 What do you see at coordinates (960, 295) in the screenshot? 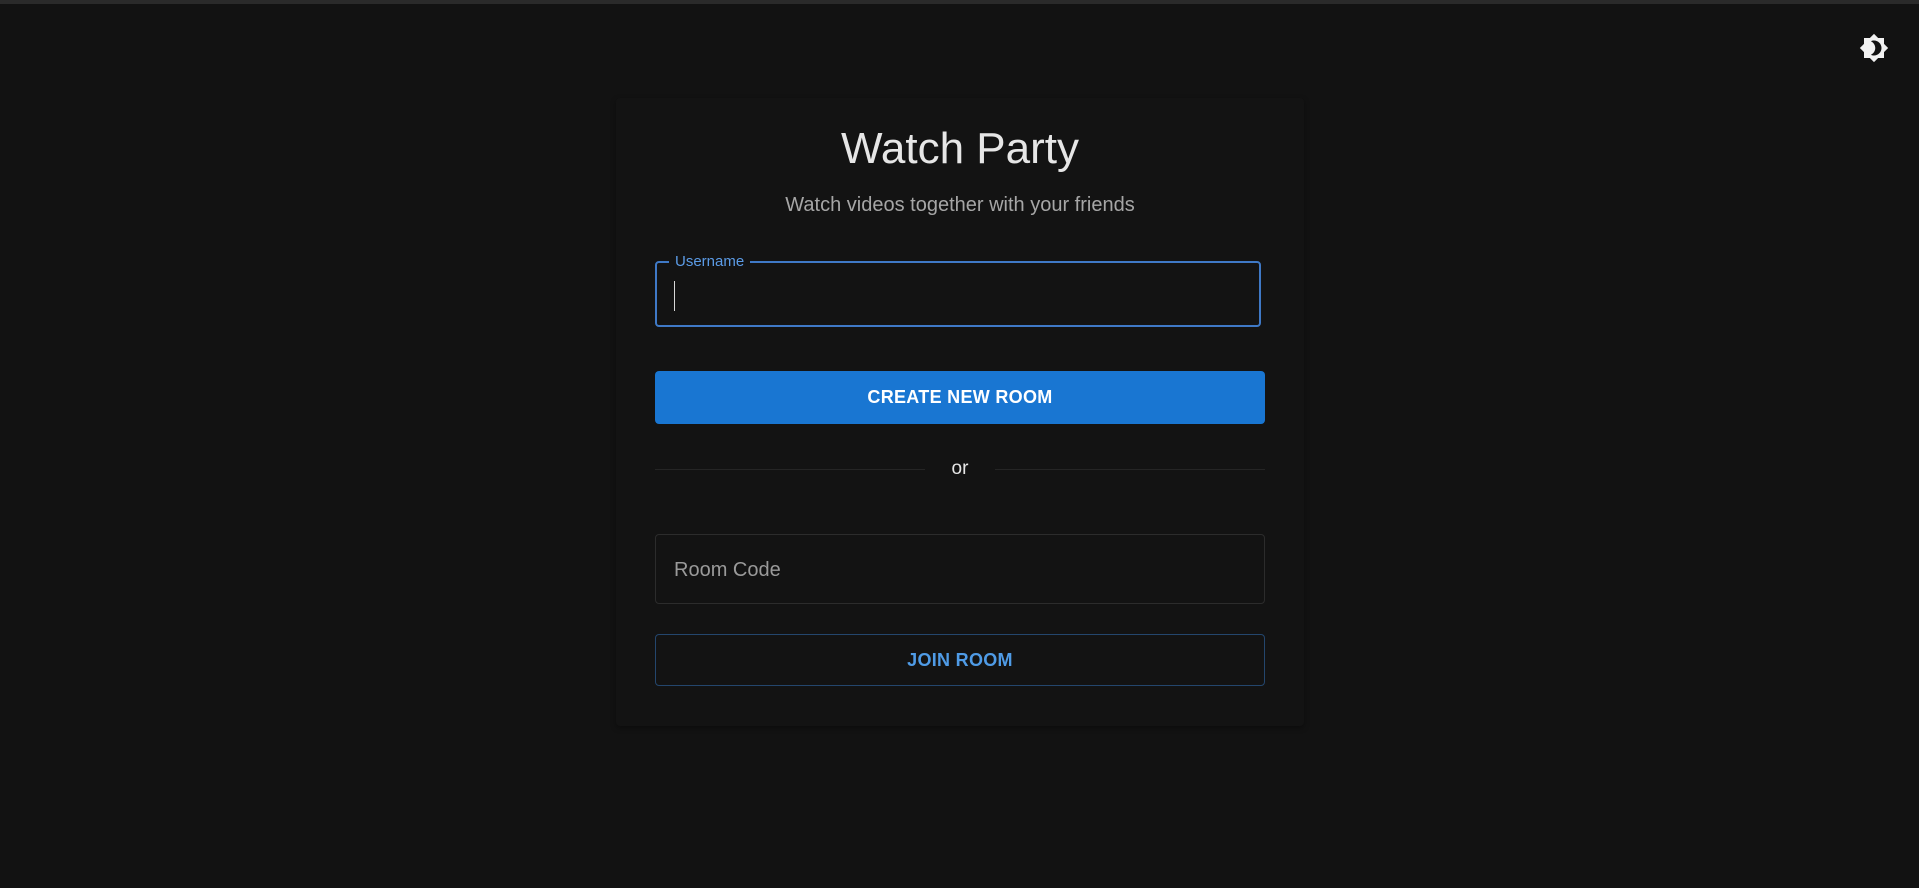
I see `username-input` at bounding box center [960, 295].